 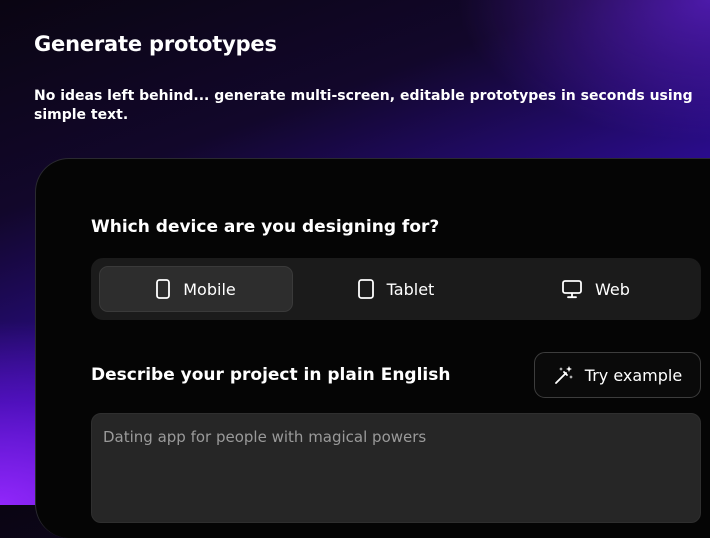 I want to click on monitor-icon, so click(x=572, y=289).